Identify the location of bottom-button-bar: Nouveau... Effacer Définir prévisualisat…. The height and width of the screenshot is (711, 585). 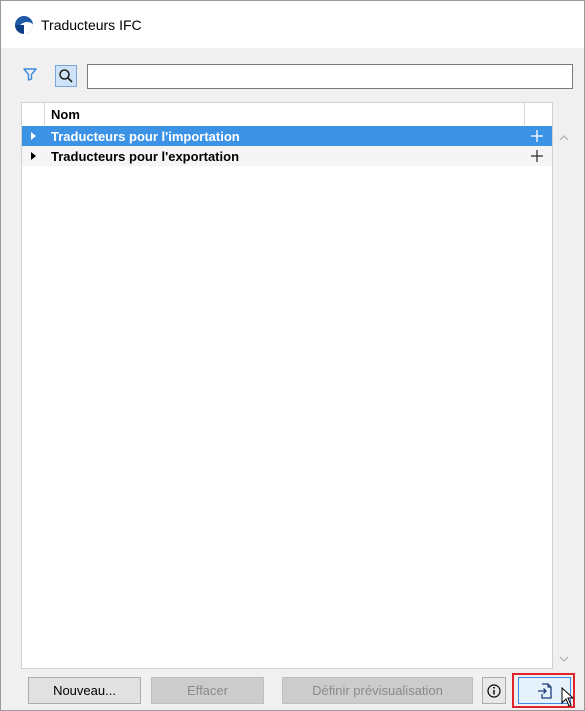
(292, 690).